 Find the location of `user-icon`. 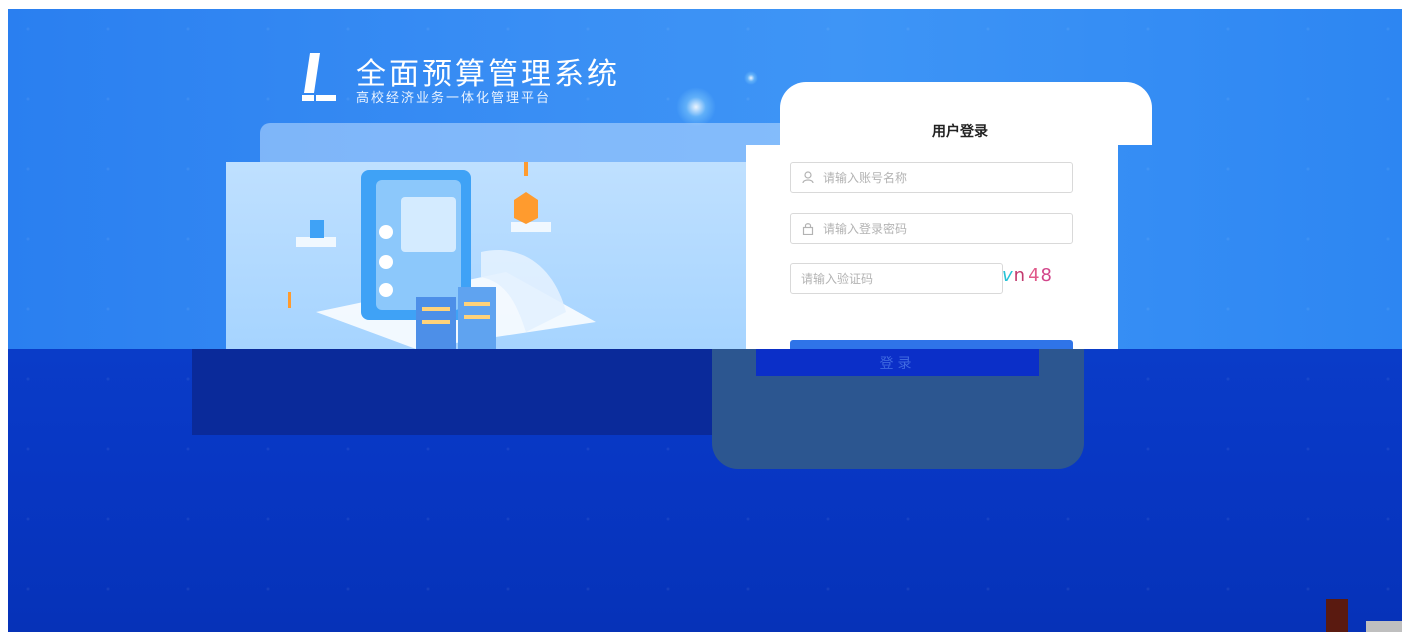

user-icon is located at coordinates (808, 178).